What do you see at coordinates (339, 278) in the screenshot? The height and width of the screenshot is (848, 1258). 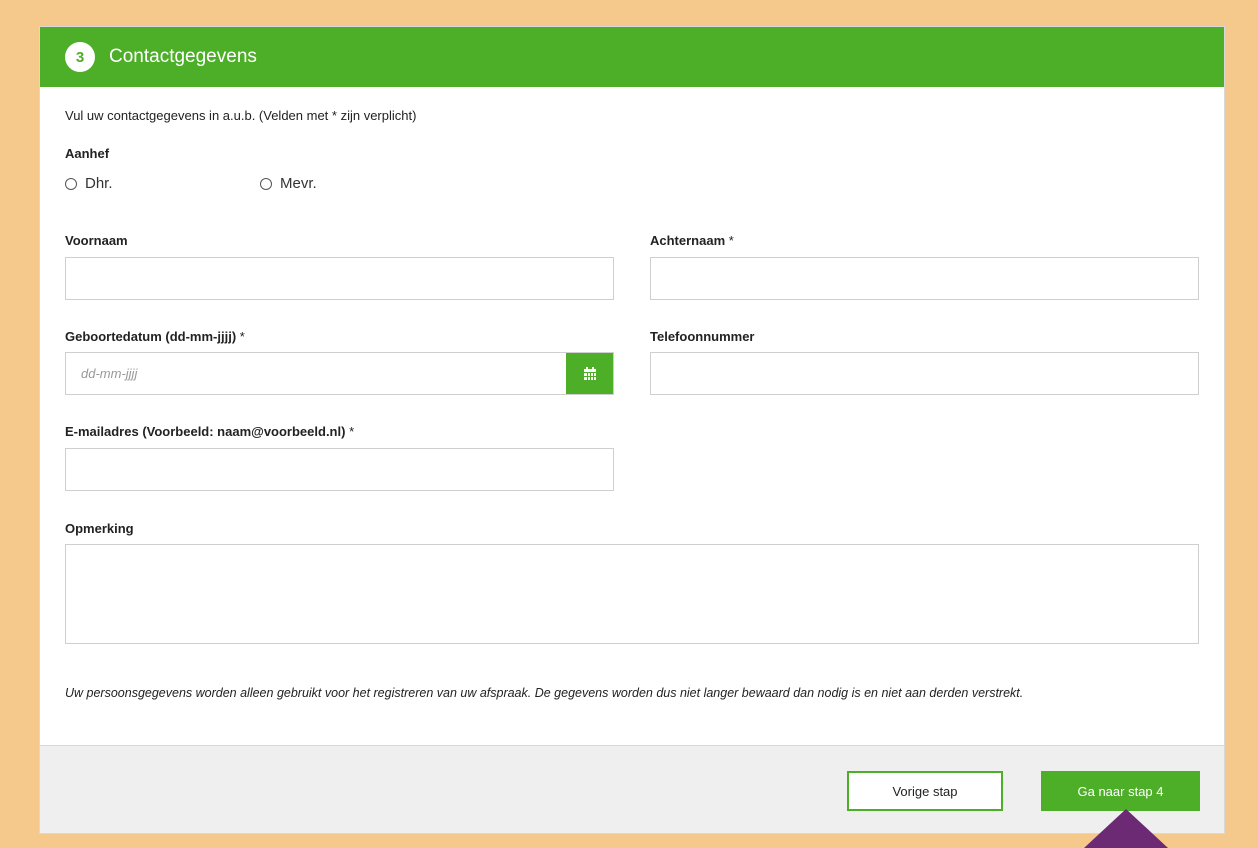 I see `first-name-input` at bounding box center [339, 278].